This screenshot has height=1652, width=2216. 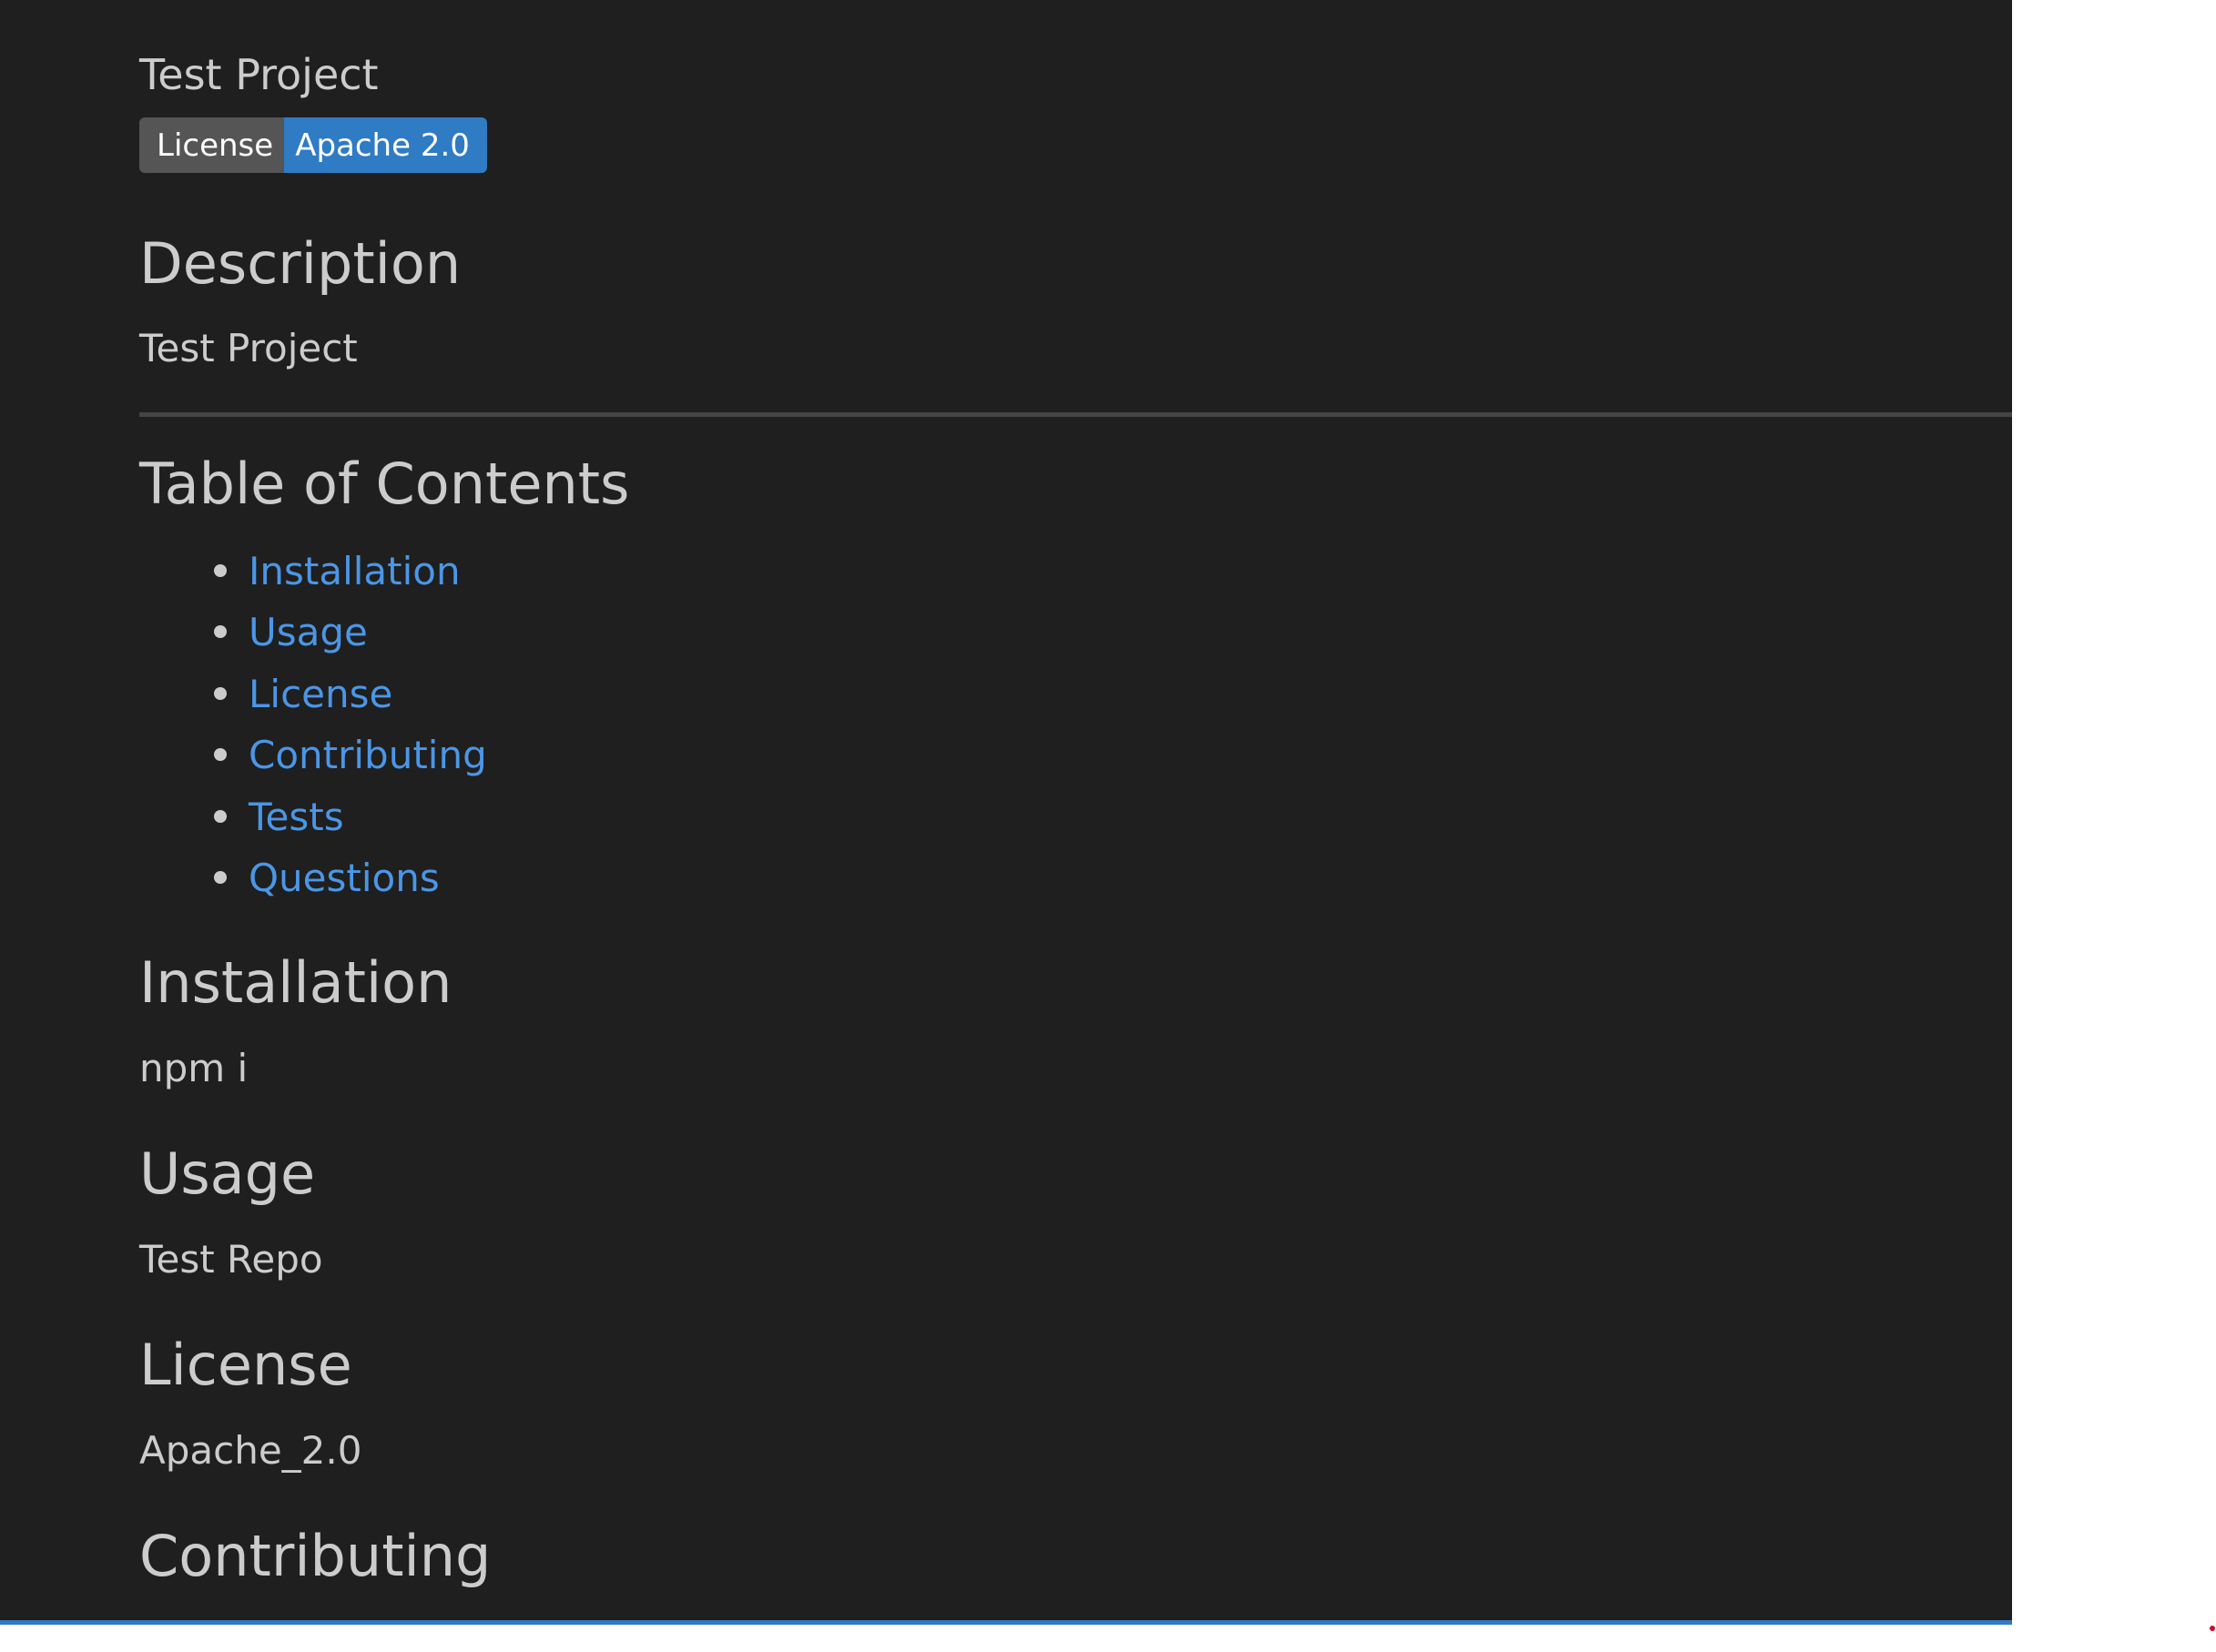 I want to click on toc-link-tests: Tests, so click(x=296, y=817).